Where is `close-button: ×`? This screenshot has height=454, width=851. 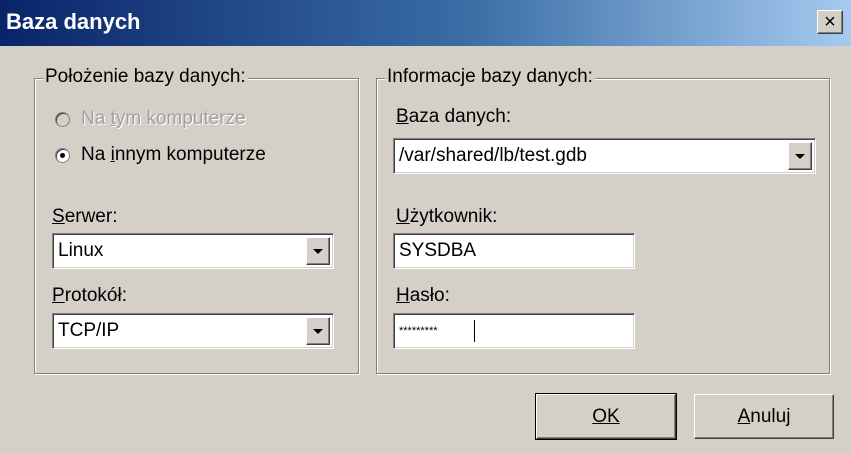 close-button: × is located at coordinates (830, 22).